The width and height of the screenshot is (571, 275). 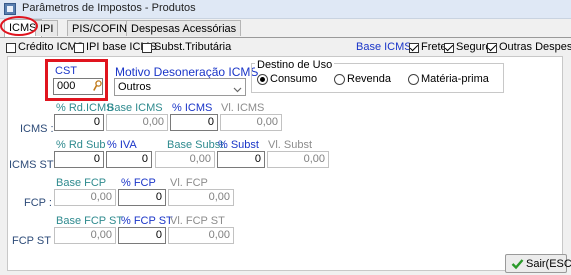 I want to click on icms-base-field: 0,00, so click(x=137, y=122).